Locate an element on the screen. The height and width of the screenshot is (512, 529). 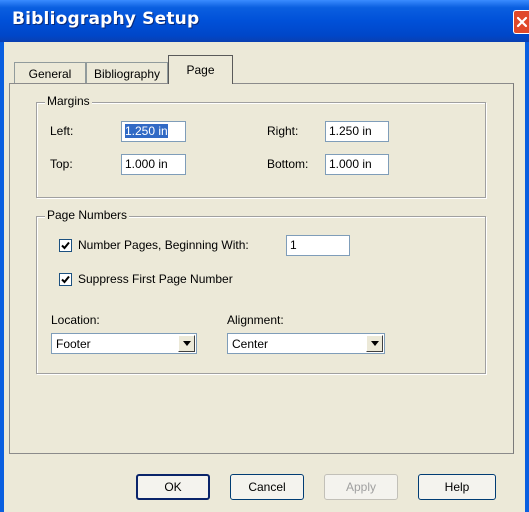
close-icon is located at coordinates (522, 22).